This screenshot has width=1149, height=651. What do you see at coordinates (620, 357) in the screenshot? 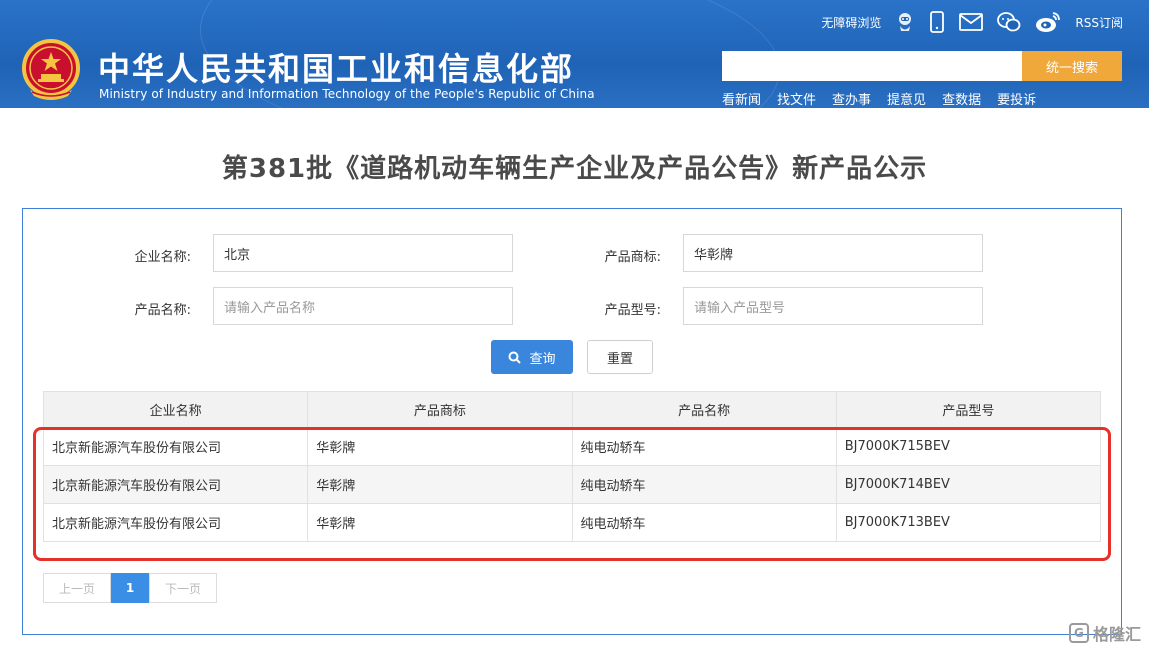
I see `reset-button: 重置` at bounding box center [620, 357].